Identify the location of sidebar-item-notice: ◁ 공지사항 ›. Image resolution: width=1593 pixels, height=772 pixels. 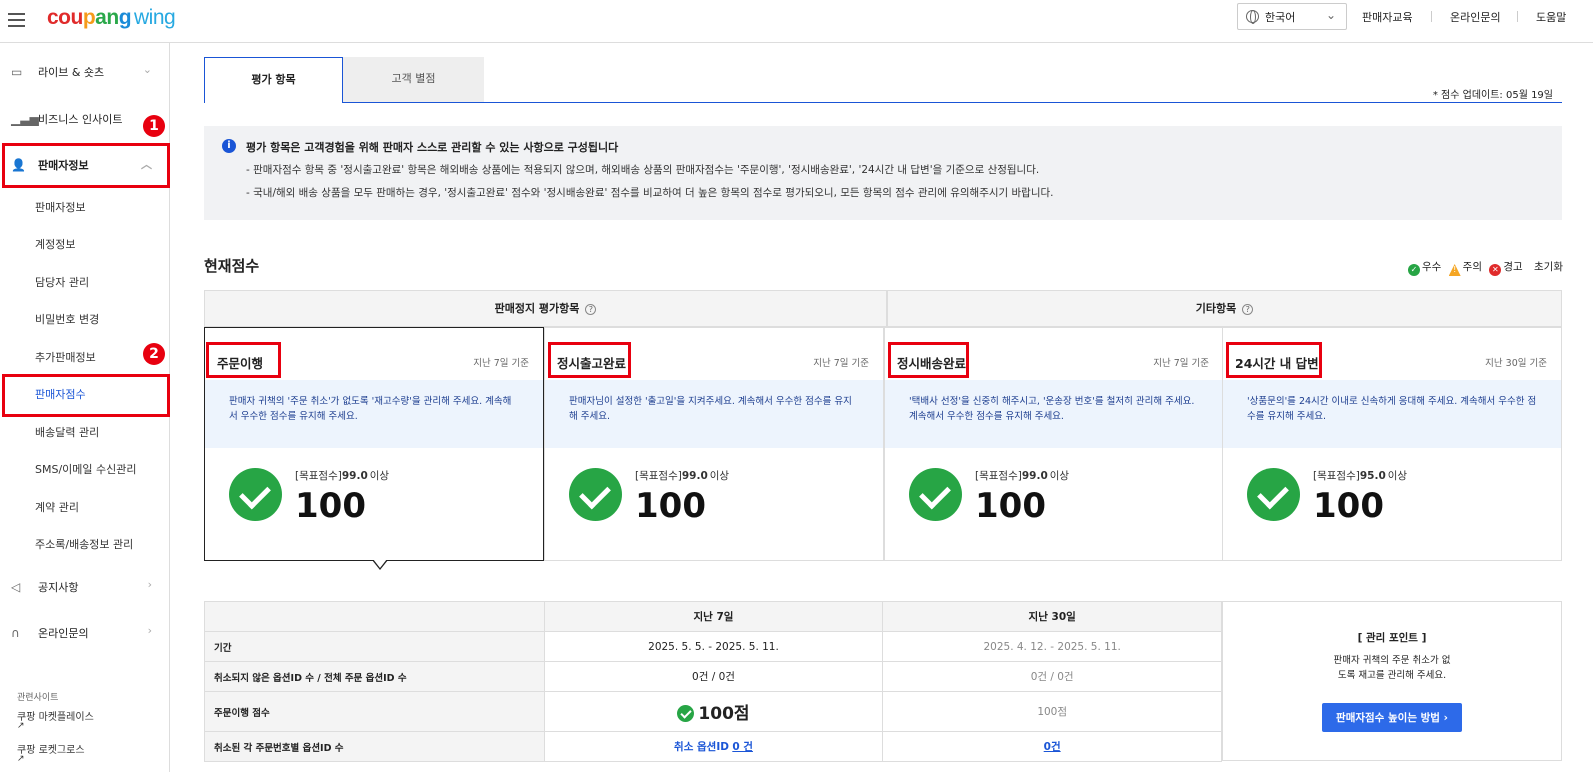
(85, 587).